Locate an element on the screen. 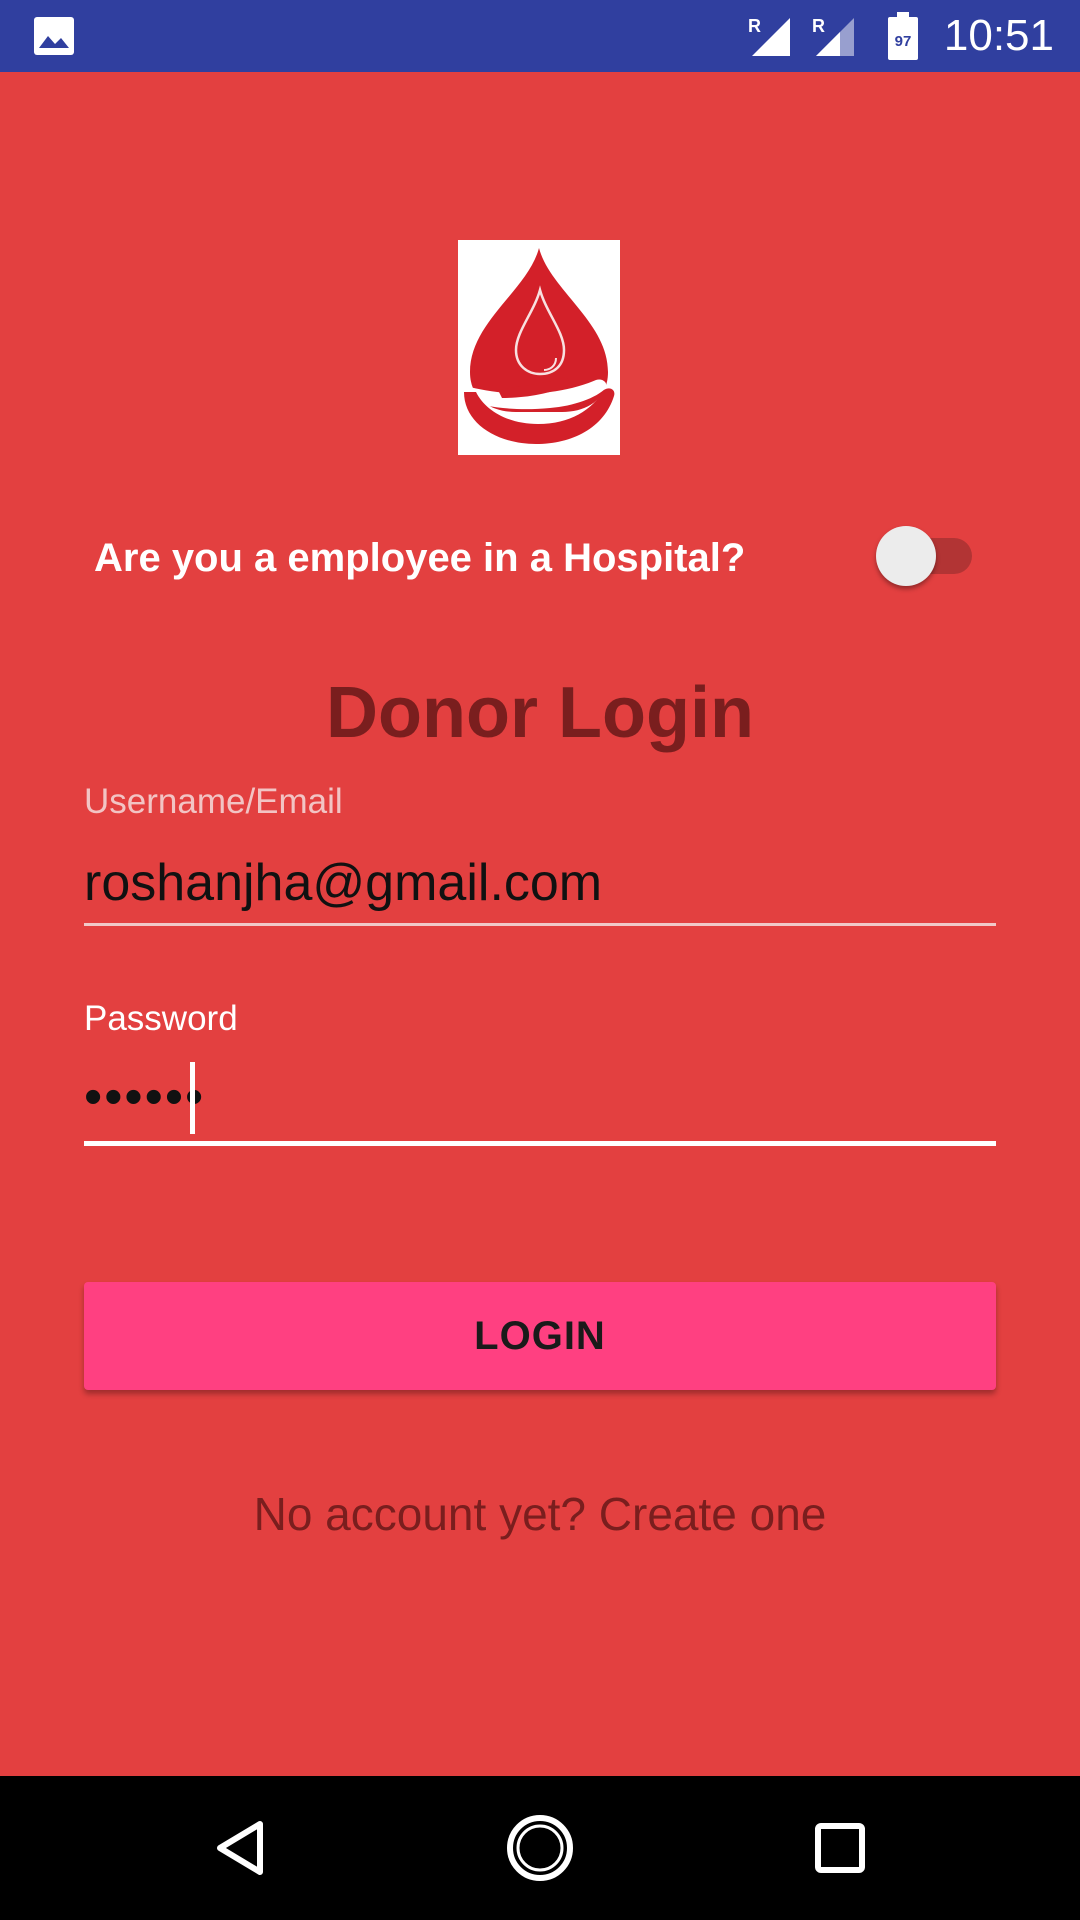 The width and height of the screenshot is (1080, 1920). login-button: LOGIN is located at coordinates (540, 1336).